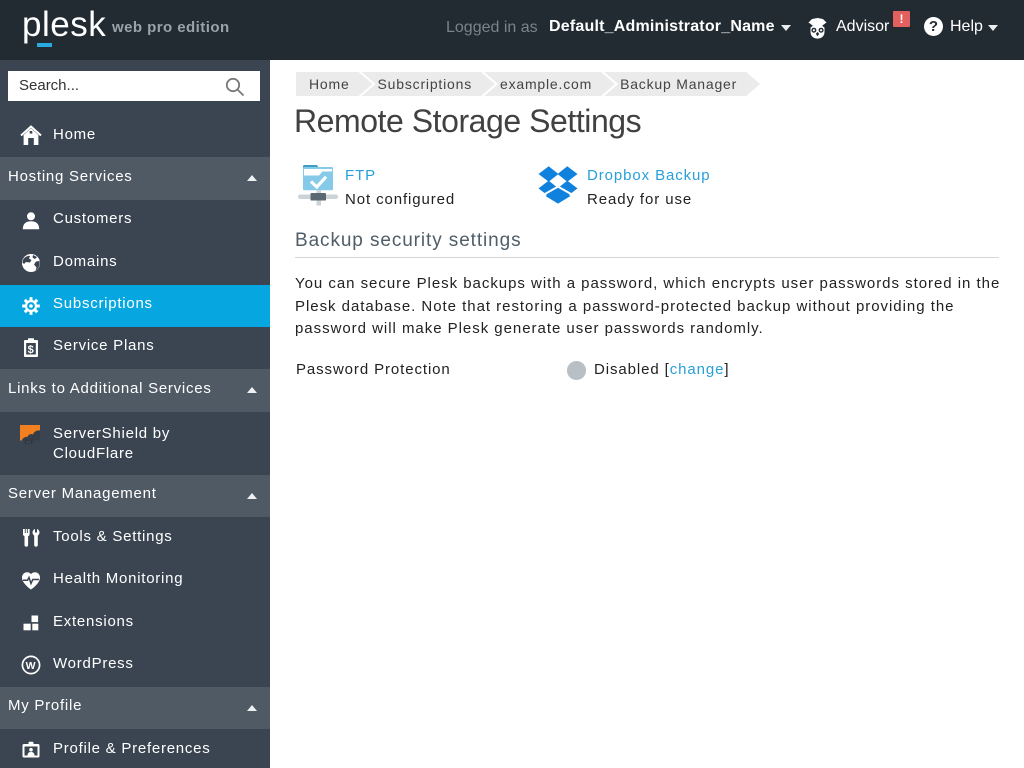 The height and width of the screenshot is (768, 1024). Describe the element at coordinates (30, 441) in the screenshot. I see `svg-text: CF` at that location.